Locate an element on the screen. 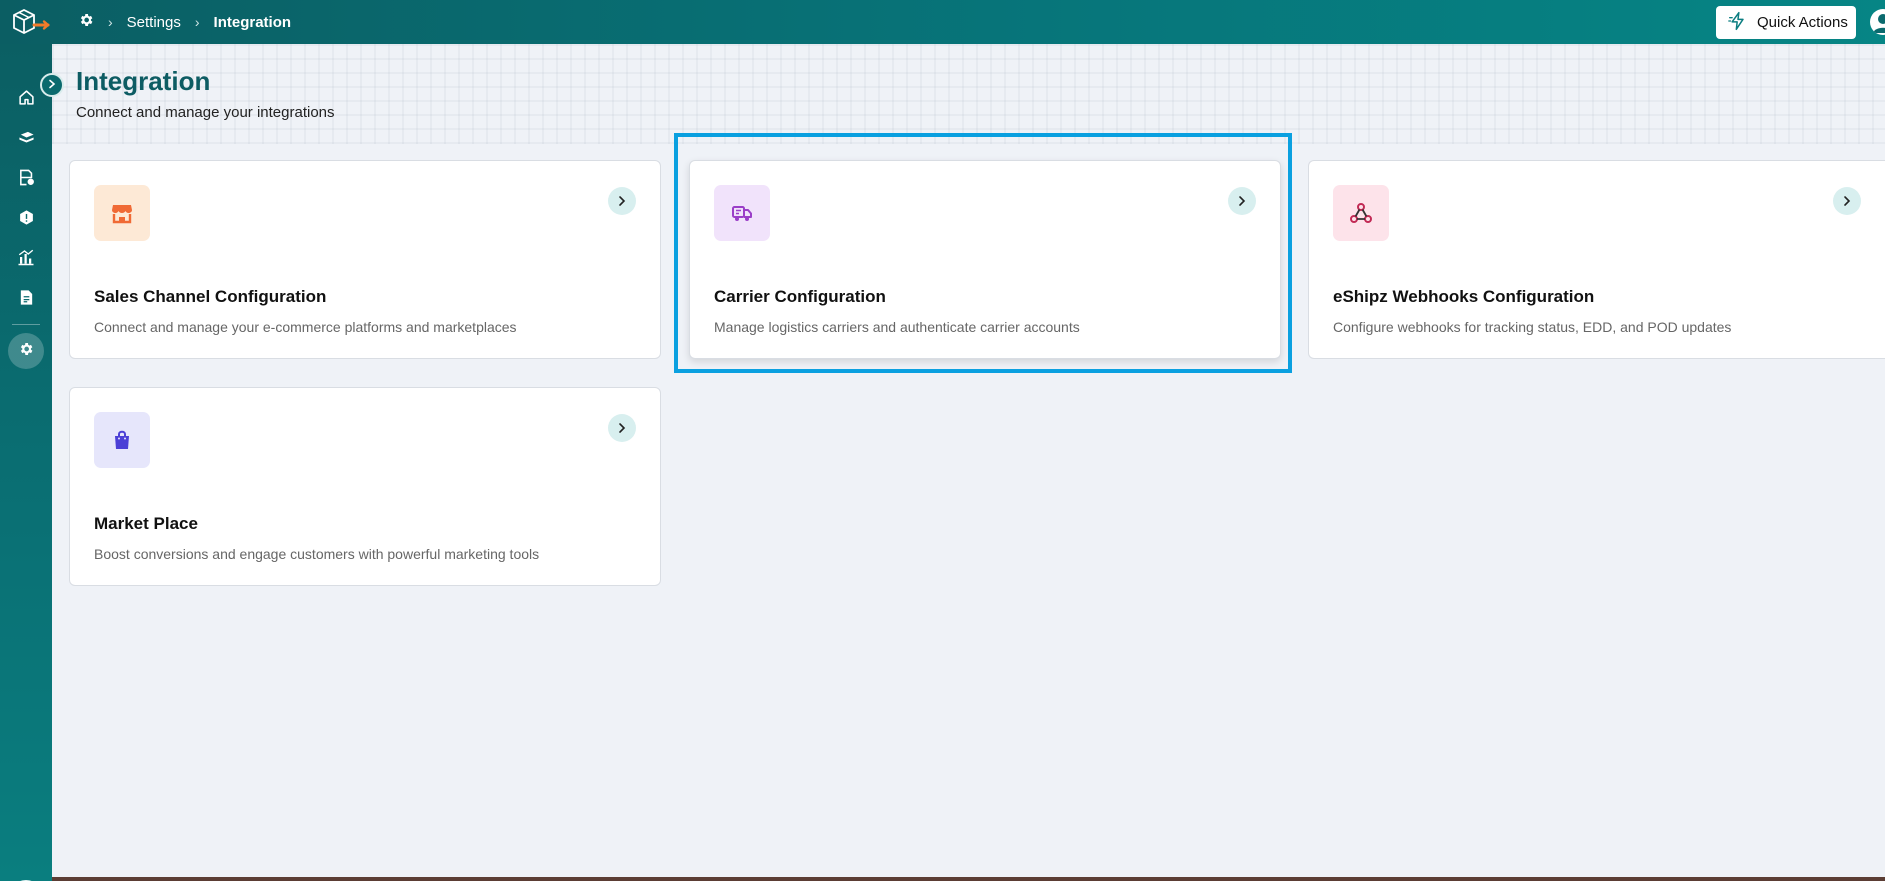 This screenshot has width=1885, height=881. breadcrumb-current: Integration is located at coordinates (252, 22).